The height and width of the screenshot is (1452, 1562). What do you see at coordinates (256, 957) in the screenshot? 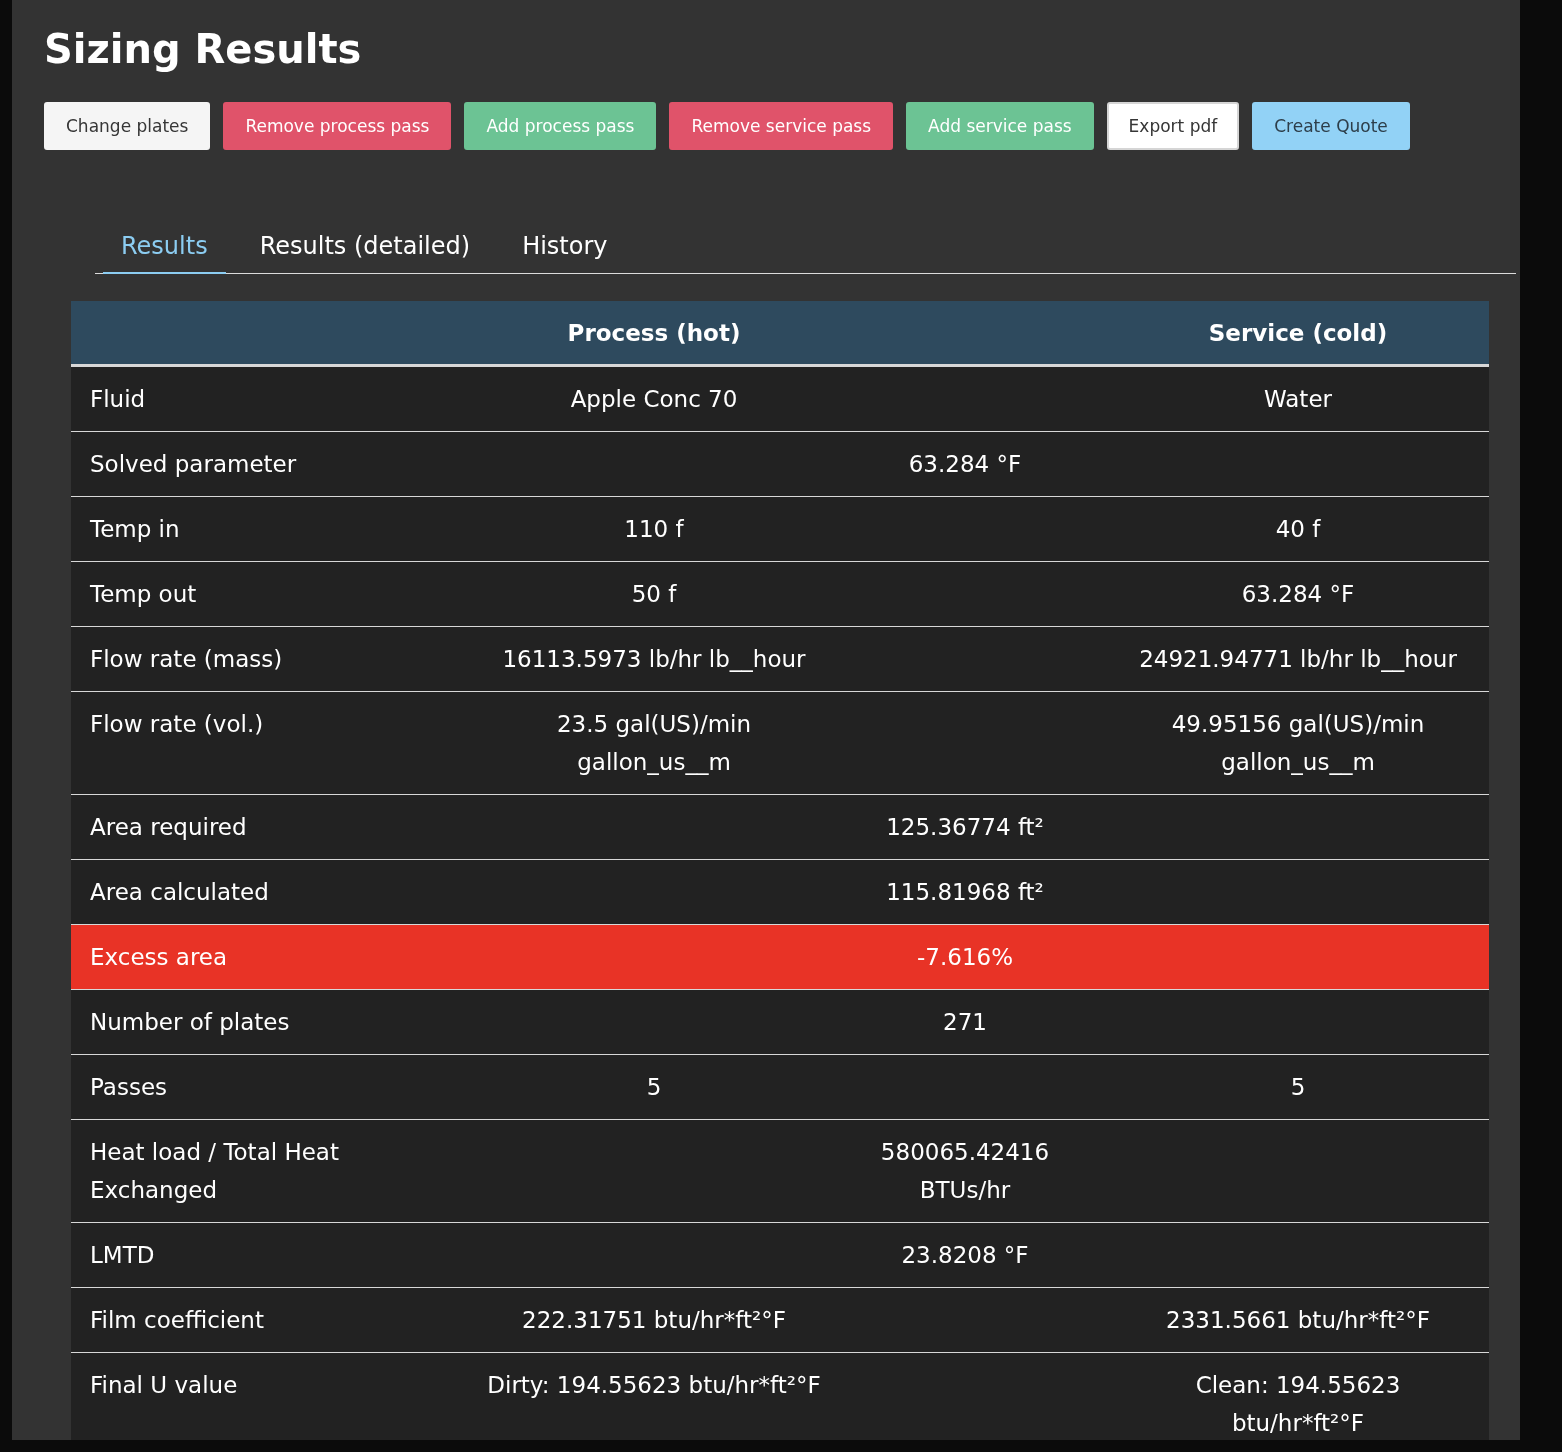
I see `row-label: Excess area` at bounding box center [256, 957].